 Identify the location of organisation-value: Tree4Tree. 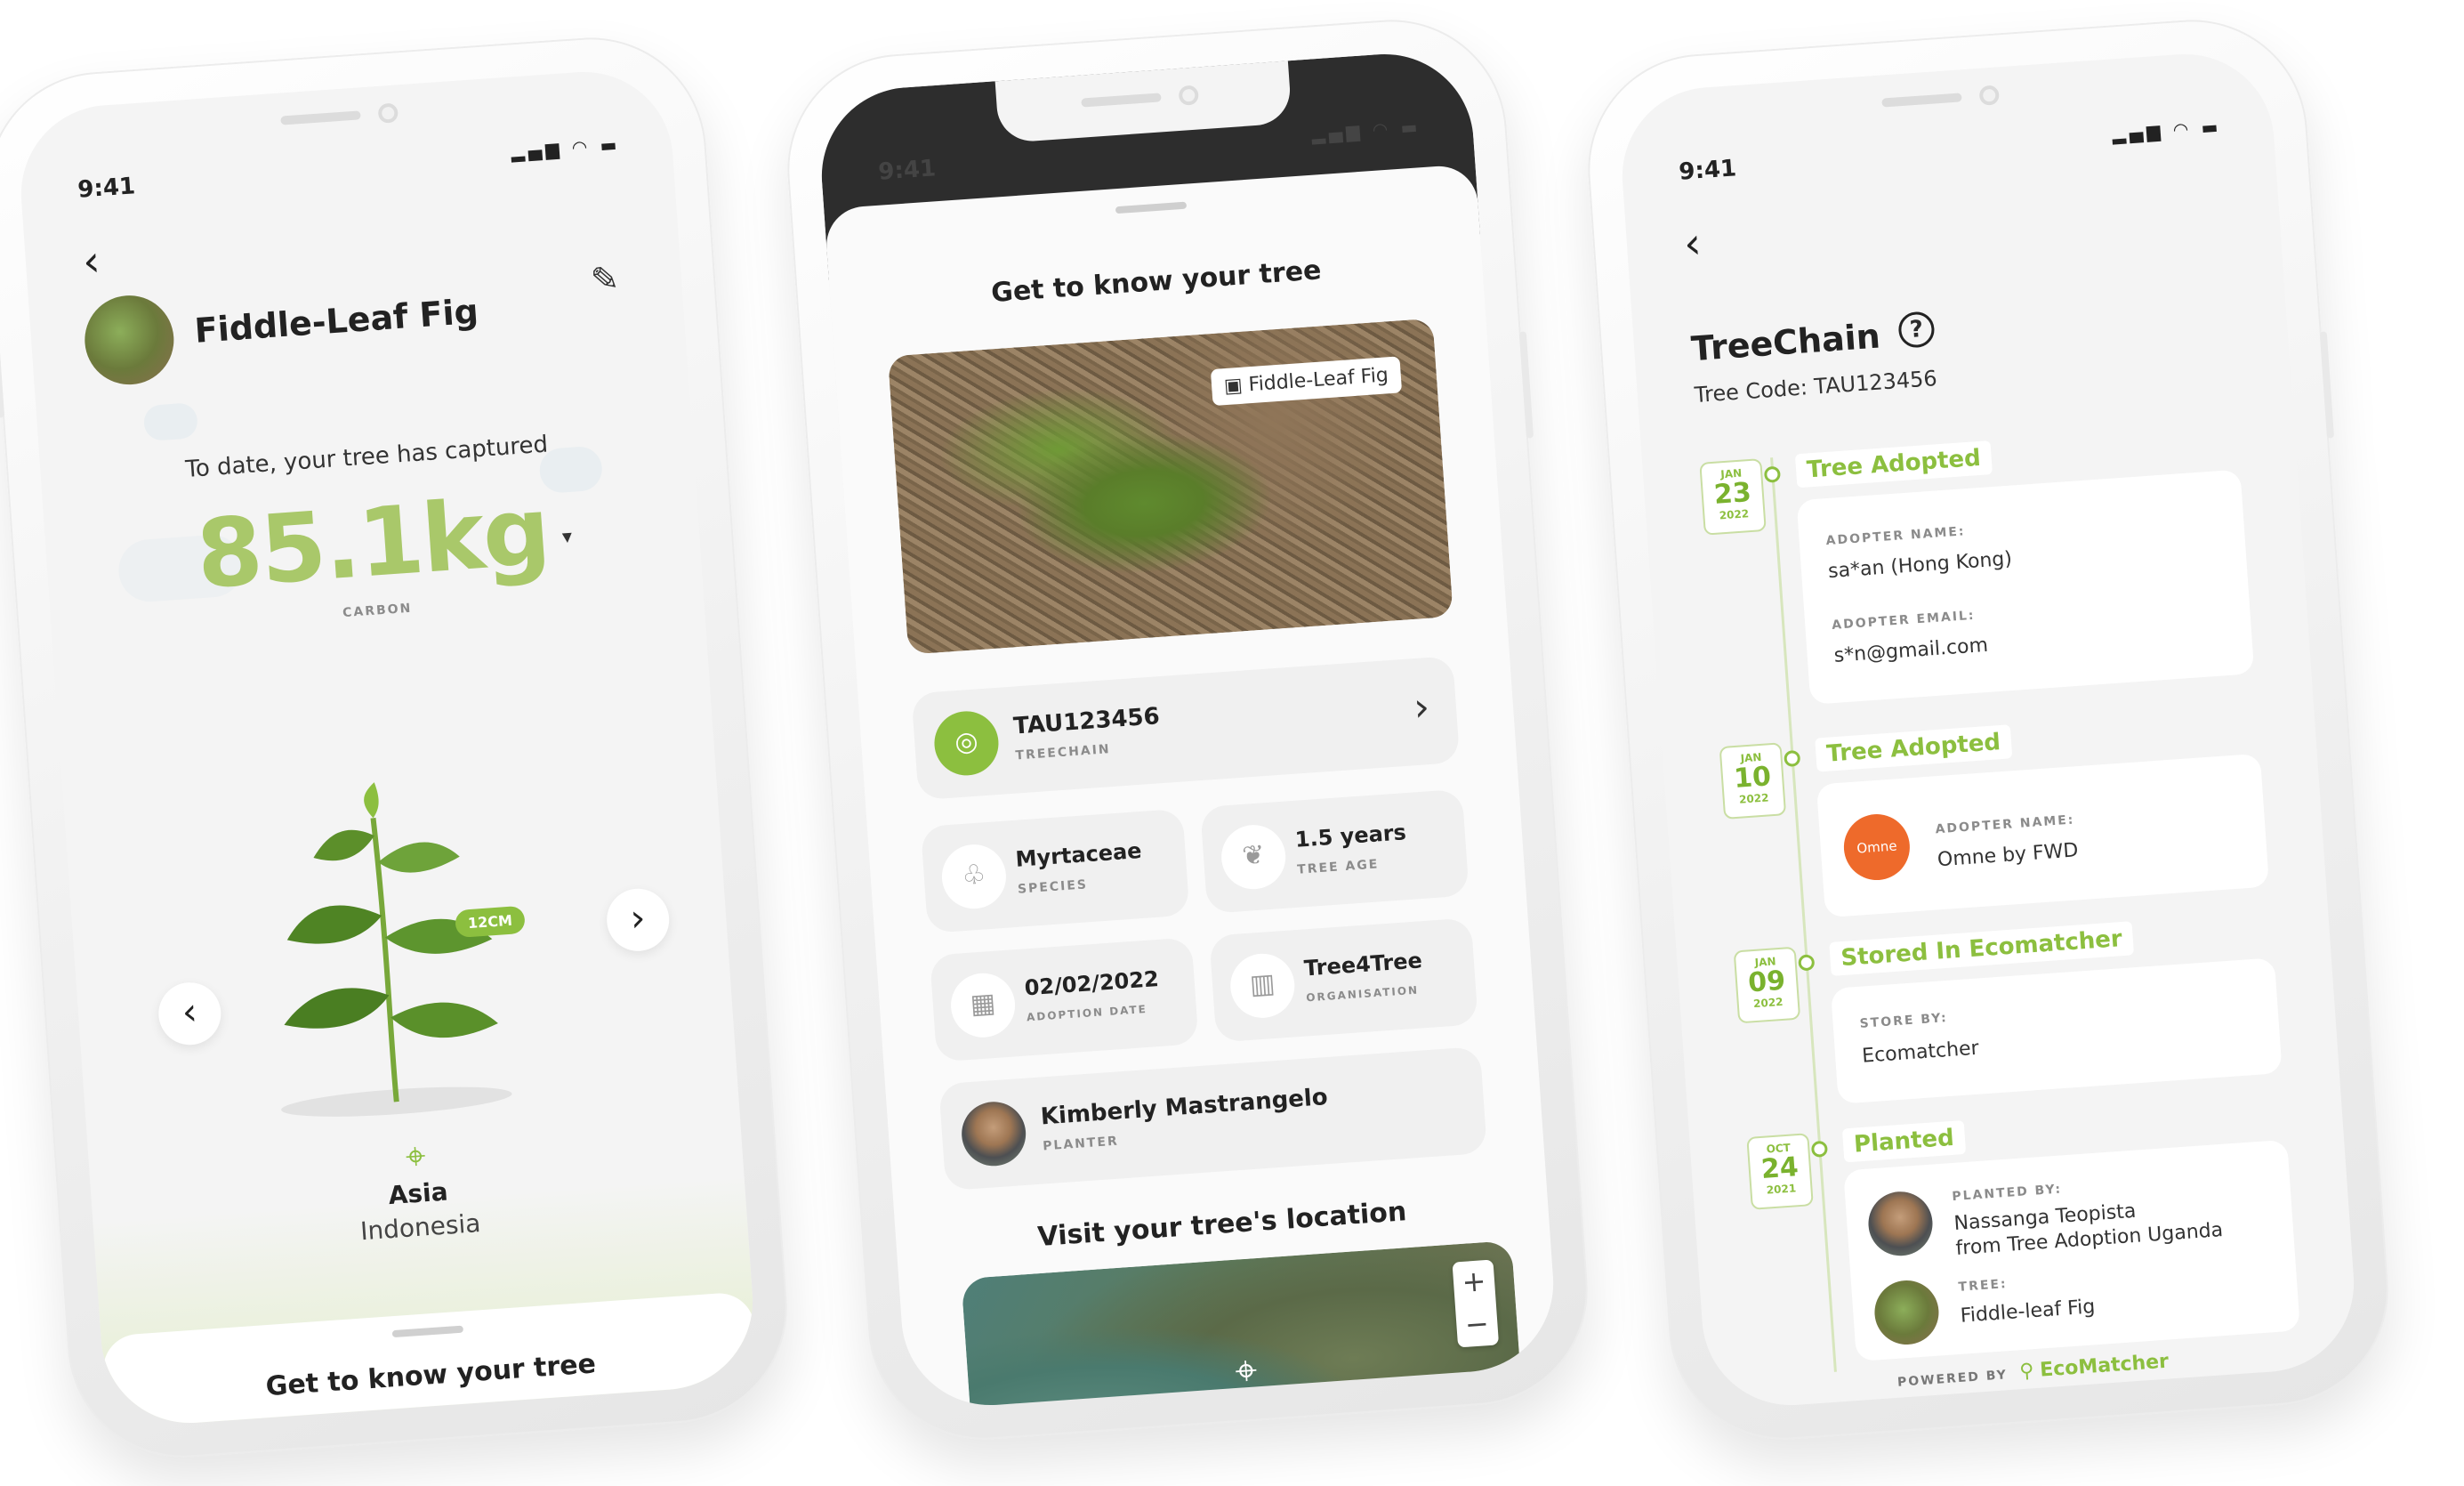
(1363, 964).